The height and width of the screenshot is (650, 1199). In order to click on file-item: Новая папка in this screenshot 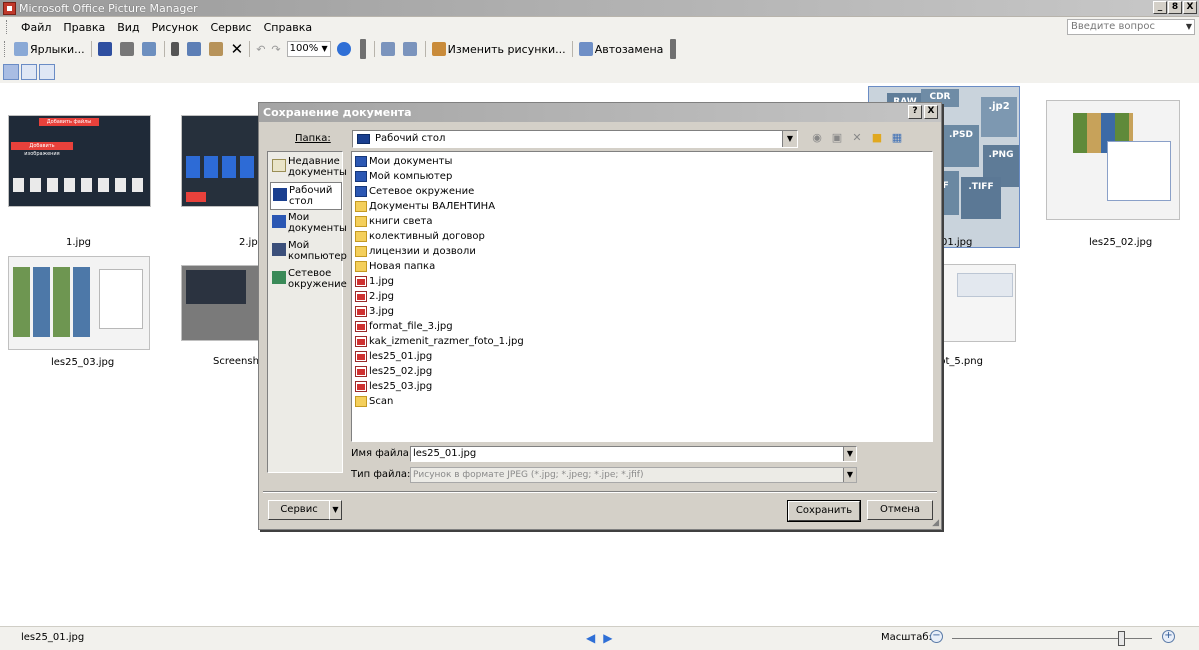, I will do `click(395, 266)`.